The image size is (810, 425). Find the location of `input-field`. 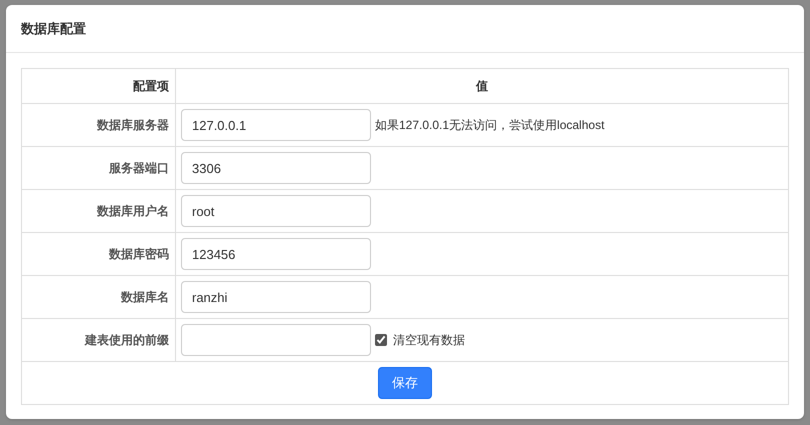

input-field is located at coordinates (276, 340).